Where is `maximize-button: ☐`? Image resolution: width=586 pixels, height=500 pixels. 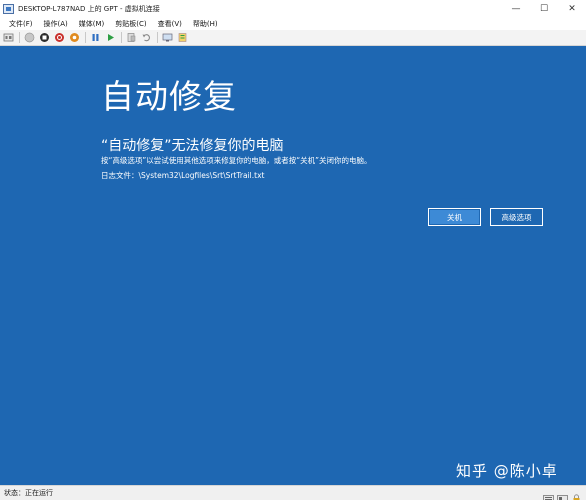 maximize-button: ☐ is located at coordinates (544, 8).